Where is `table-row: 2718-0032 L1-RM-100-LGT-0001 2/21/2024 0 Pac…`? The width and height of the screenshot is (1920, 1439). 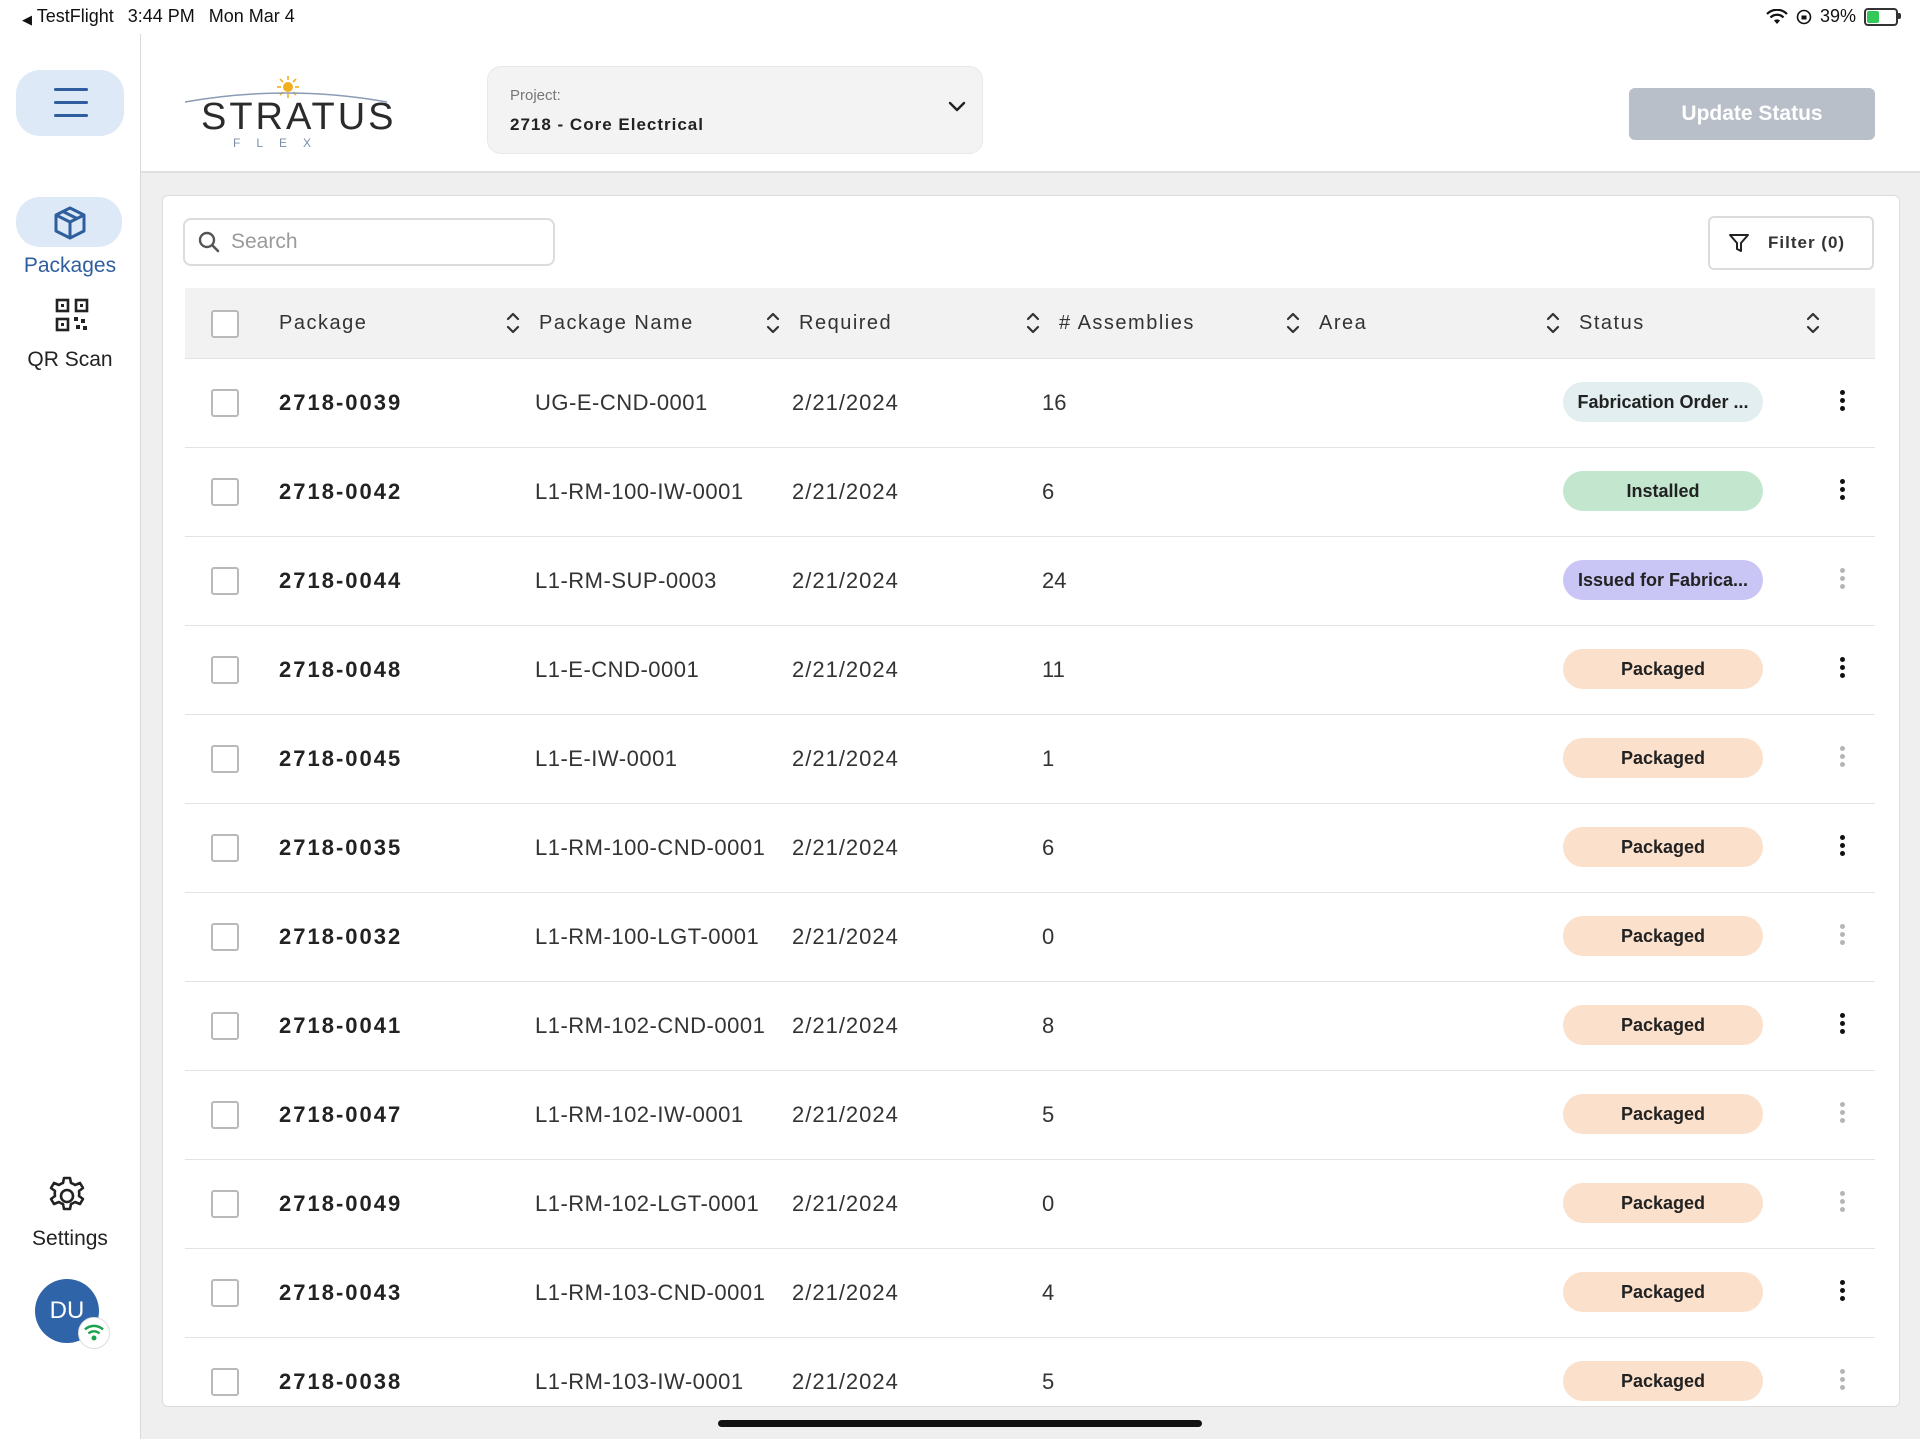
table-row: 2718-0032 L1-RM-100-LGT-0001 2/21/2024 0 Pac… is located at coordinates (1030, 937).